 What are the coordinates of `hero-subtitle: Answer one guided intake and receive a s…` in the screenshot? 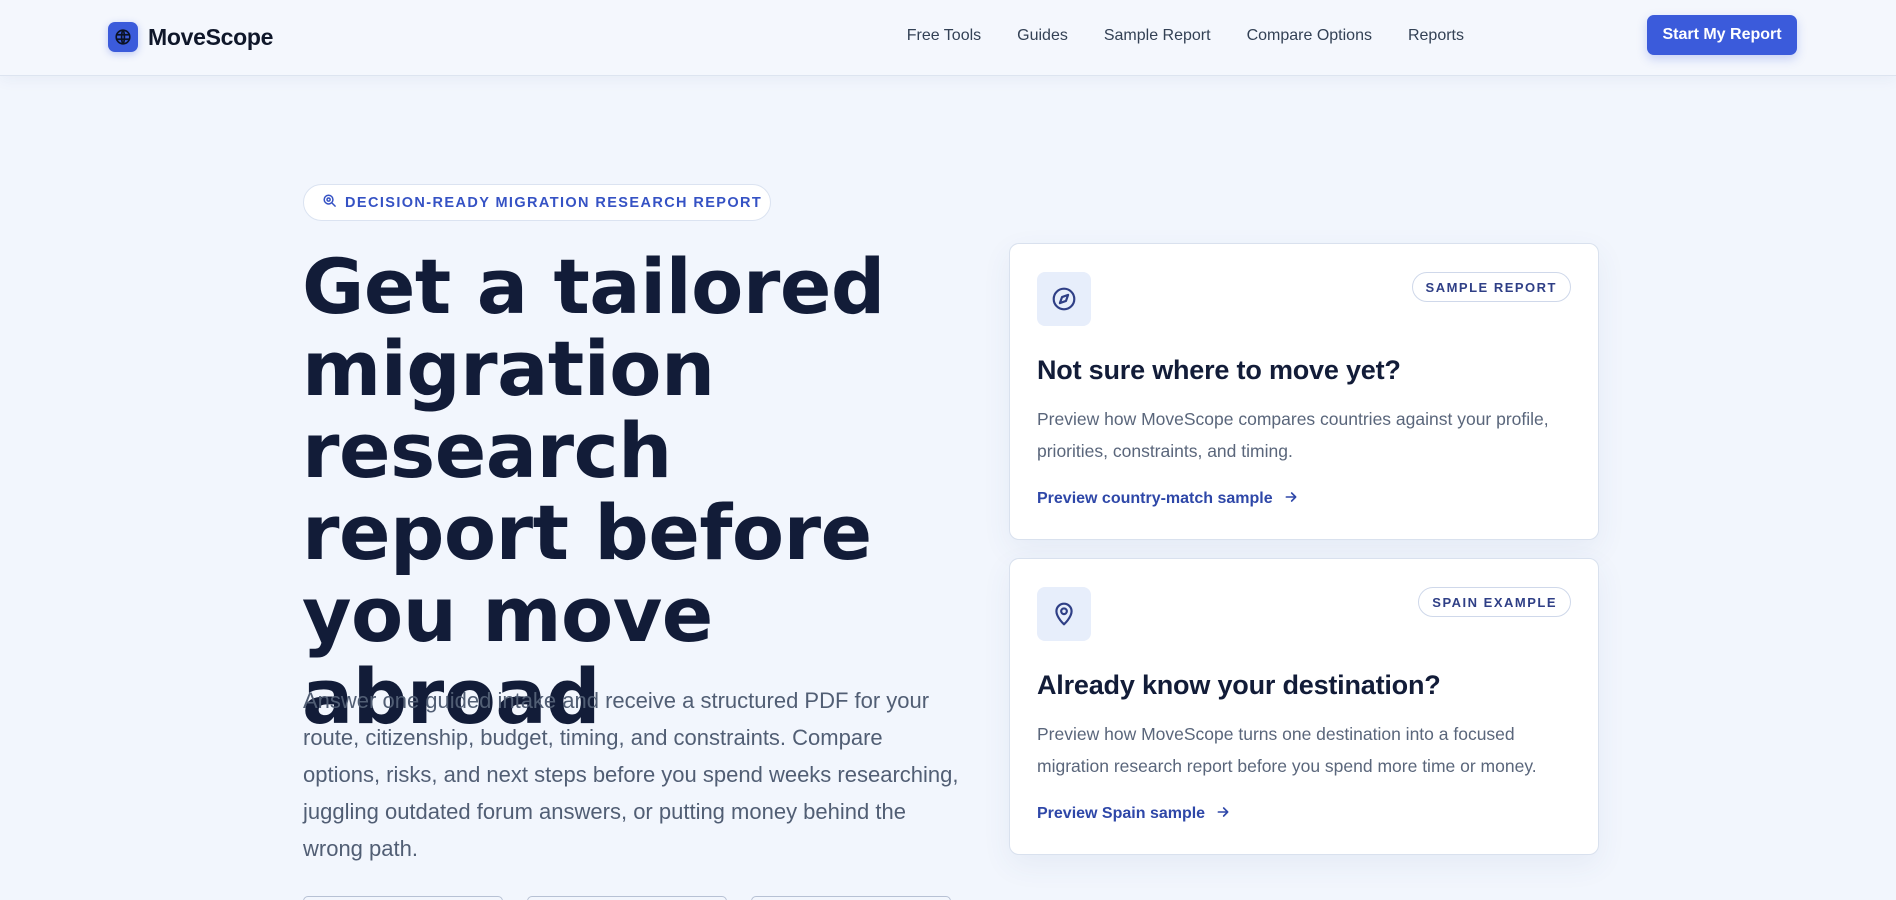 It's located at (631, 774).